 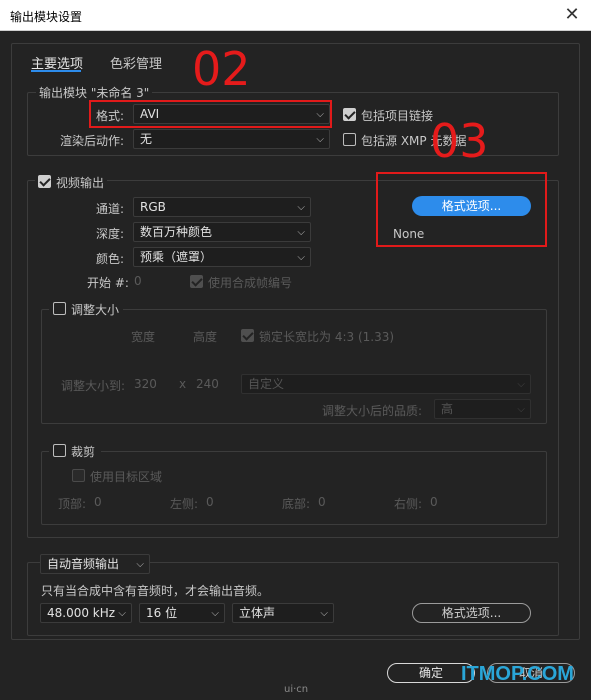 What do you see at coordinates (210, 502) in the screenshot?
I see `crop-left-value: 0` at bounding box center [210, 502].